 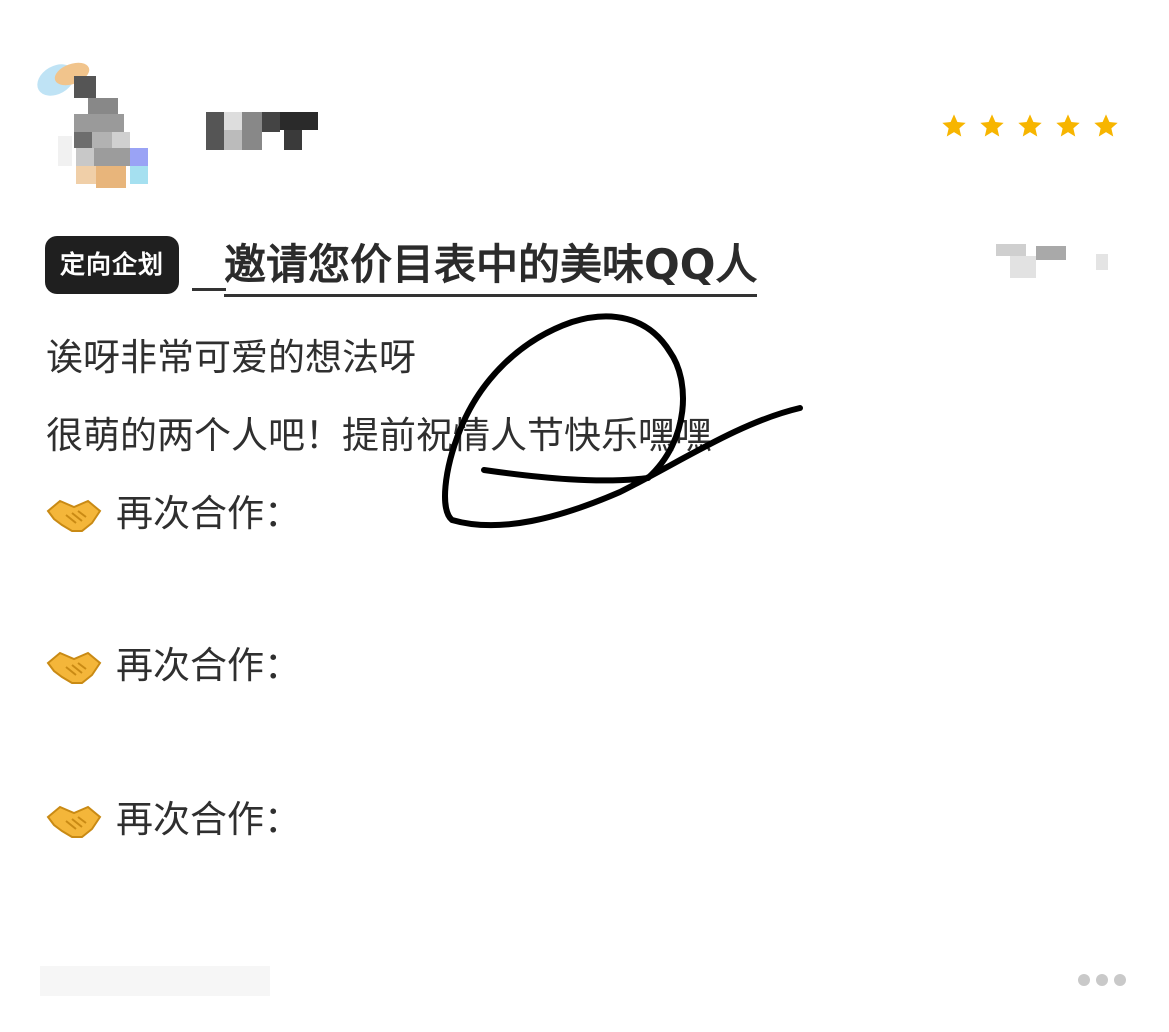 I want to click on review-title: 邀请您价目表中的美味QQ人, so click(x=491, y=266).